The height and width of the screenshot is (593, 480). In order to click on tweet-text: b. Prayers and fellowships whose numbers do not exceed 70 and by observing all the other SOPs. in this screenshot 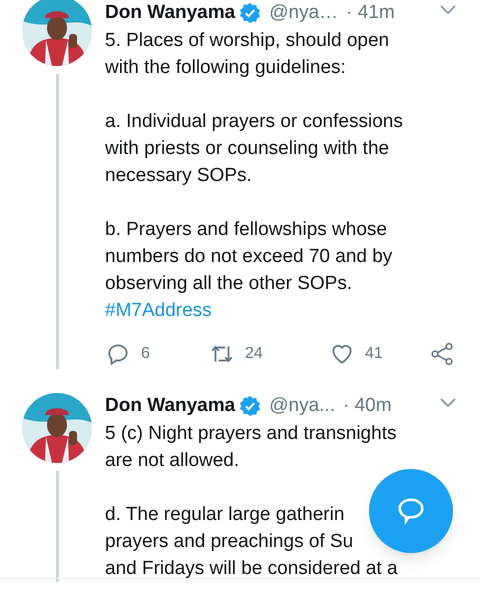, I will do `click(248, 257)`.